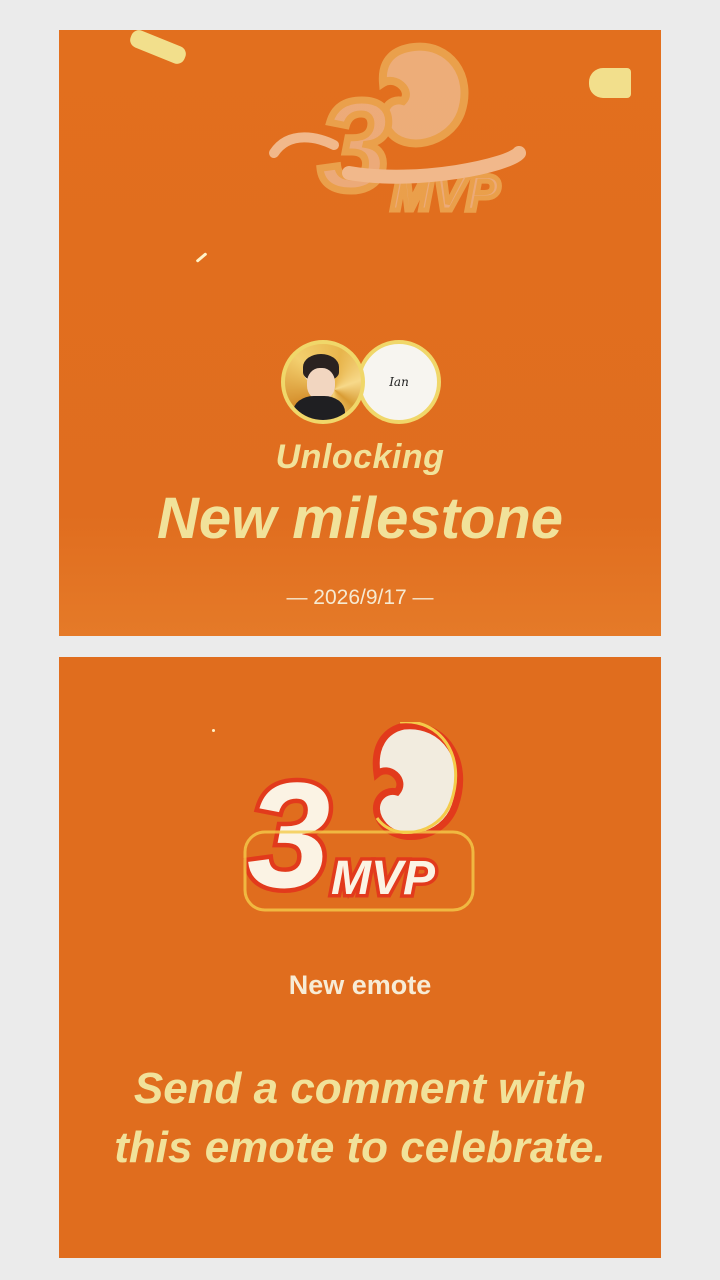 The image size is (720, 1280). I want to click on avatar: Ian, so click(399, 382).